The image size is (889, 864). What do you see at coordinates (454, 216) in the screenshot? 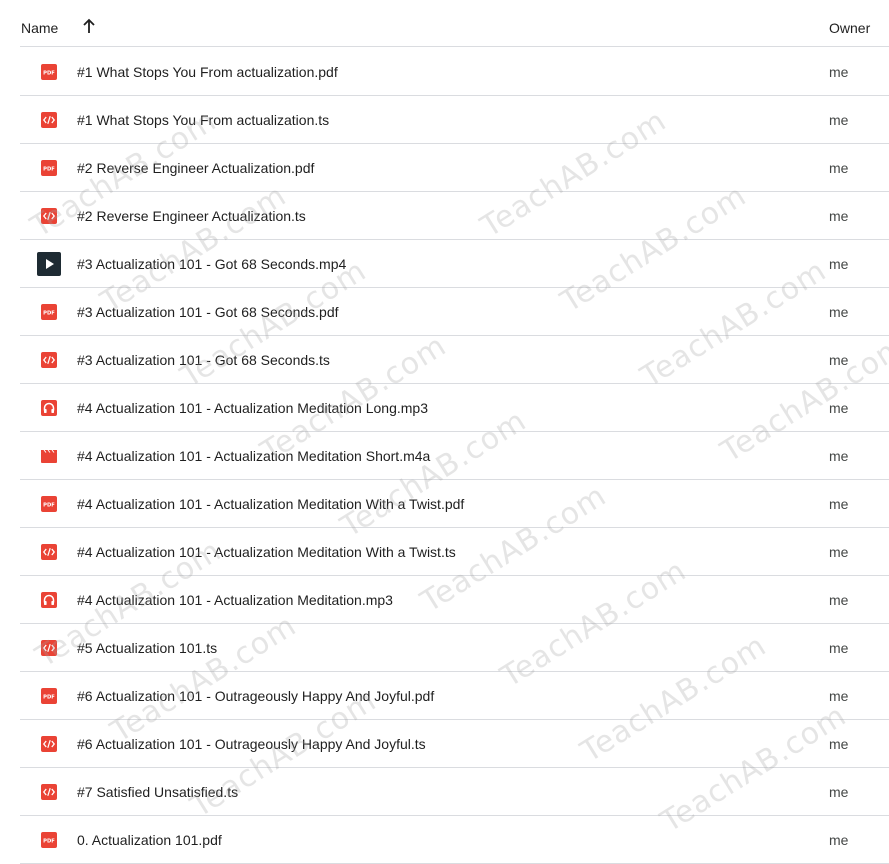
I see `file-row: #2 Reverse Engineer Actualization.ts me` at bounding box center [454, 216].